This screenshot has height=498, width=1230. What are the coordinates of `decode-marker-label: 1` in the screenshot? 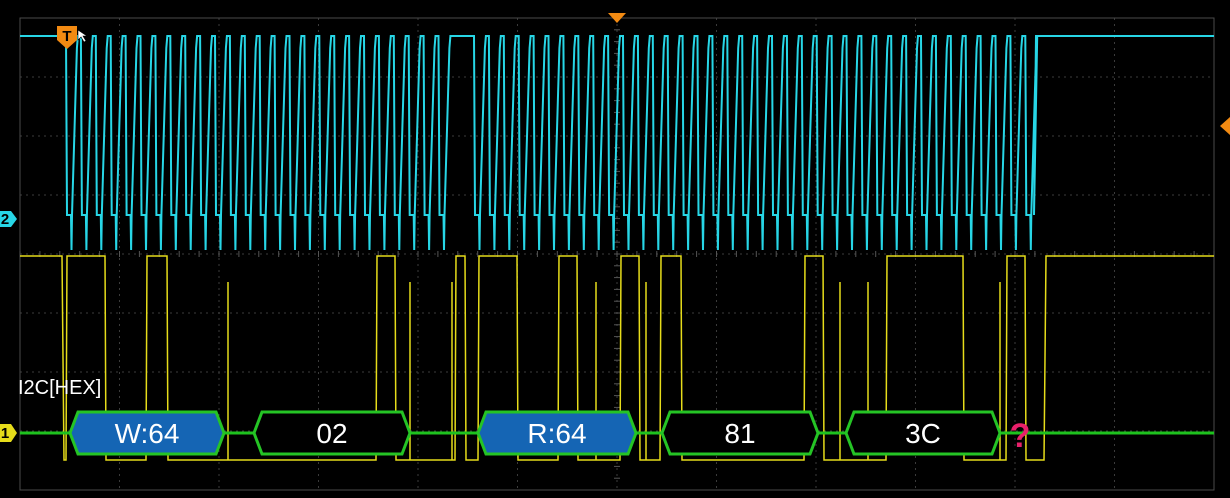 It's located at (5, 433).